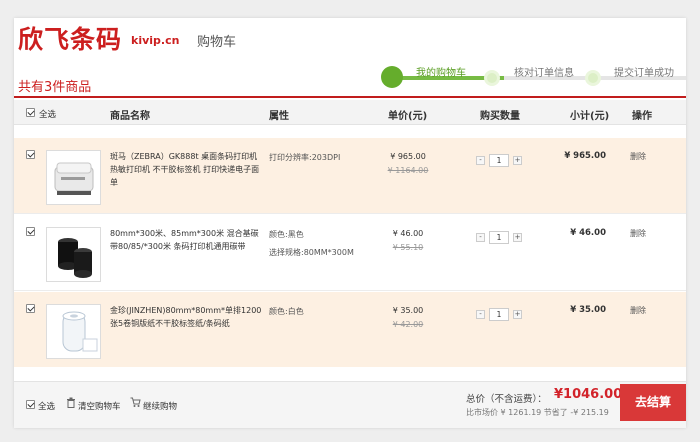 This screenshot has height=442, width=700. Describe the element at coordinates (99, 406) in the screenshot. I see `clear-cart-link: 清空购物车` at that location.